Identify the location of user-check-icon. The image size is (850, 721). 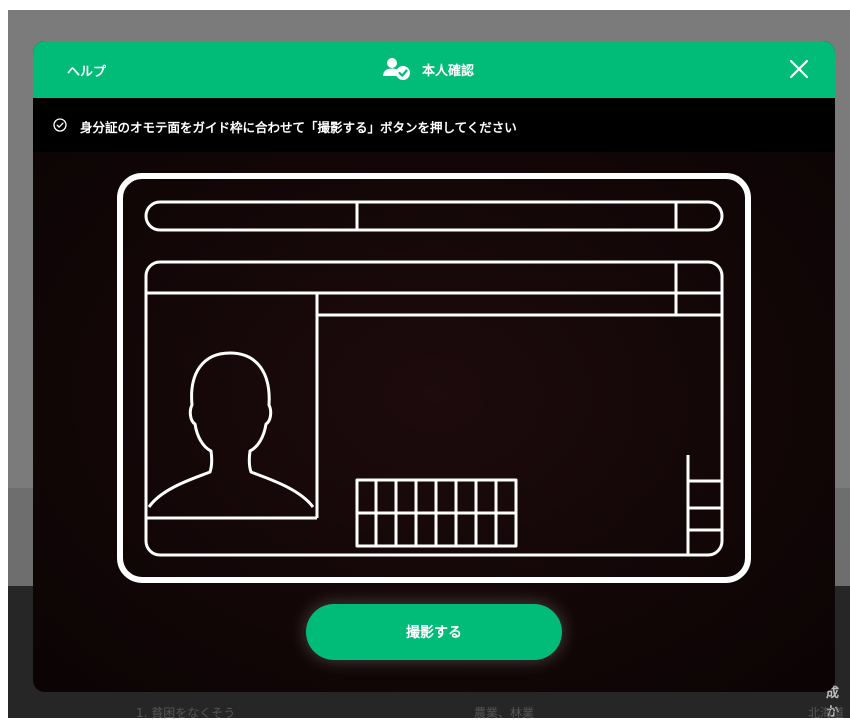
(396, 69).